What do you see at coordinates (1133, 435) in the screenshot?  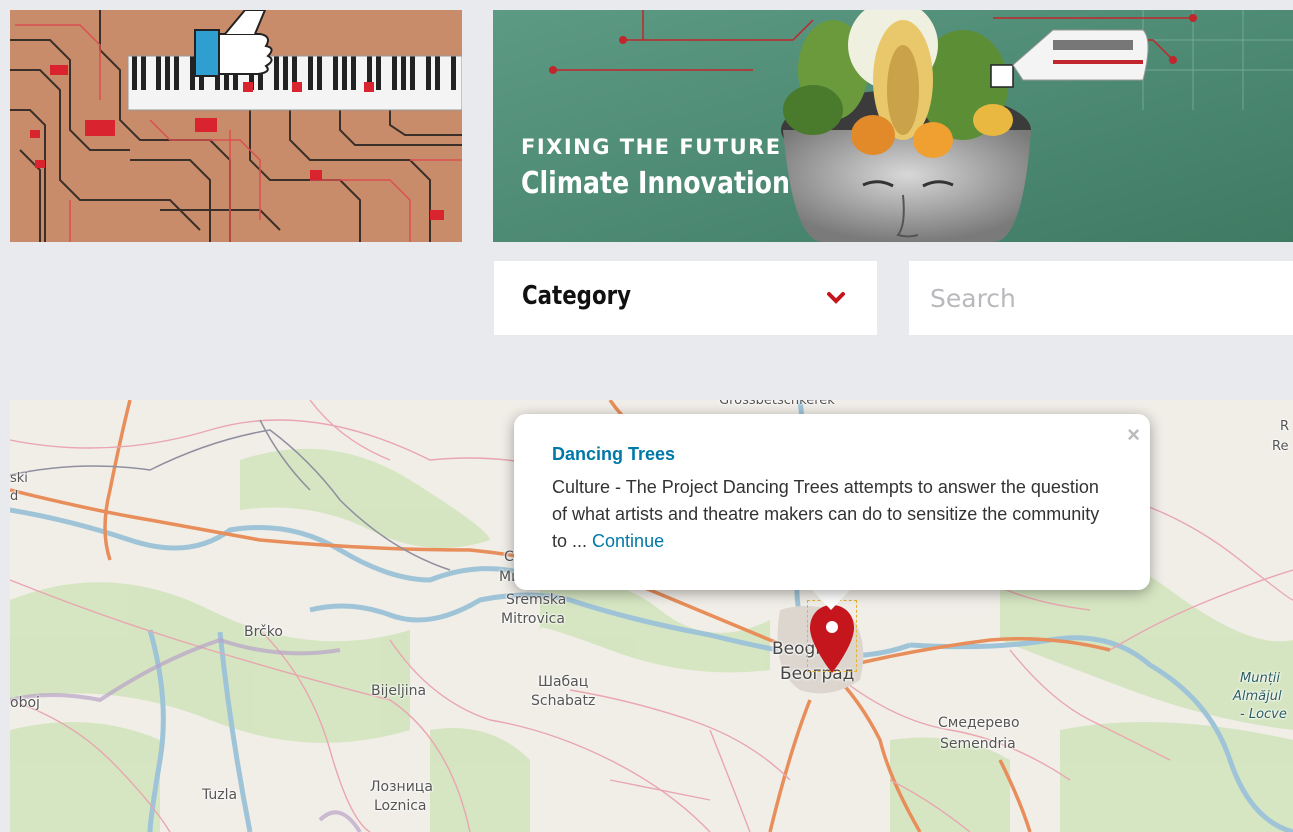 I see `close-icon: ×` at bounding box center [1133, 435].